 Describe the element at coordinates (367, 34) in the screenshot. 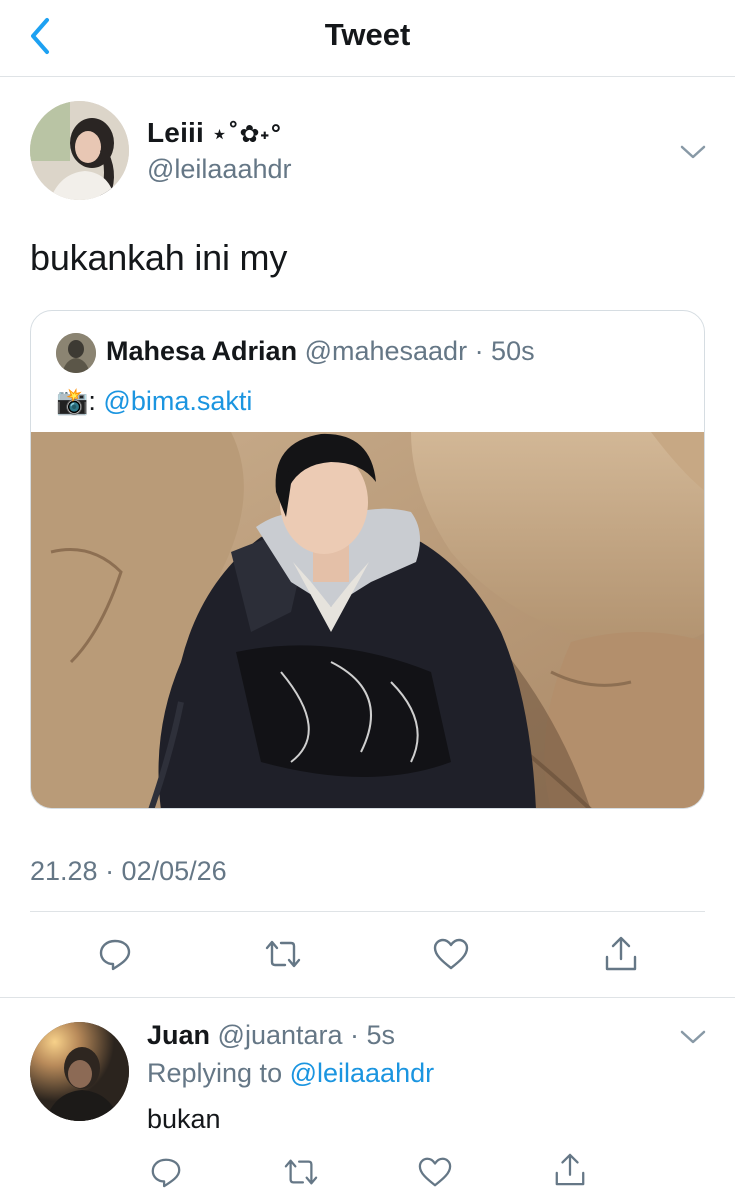

I see `page-title: Tweet` at that location.